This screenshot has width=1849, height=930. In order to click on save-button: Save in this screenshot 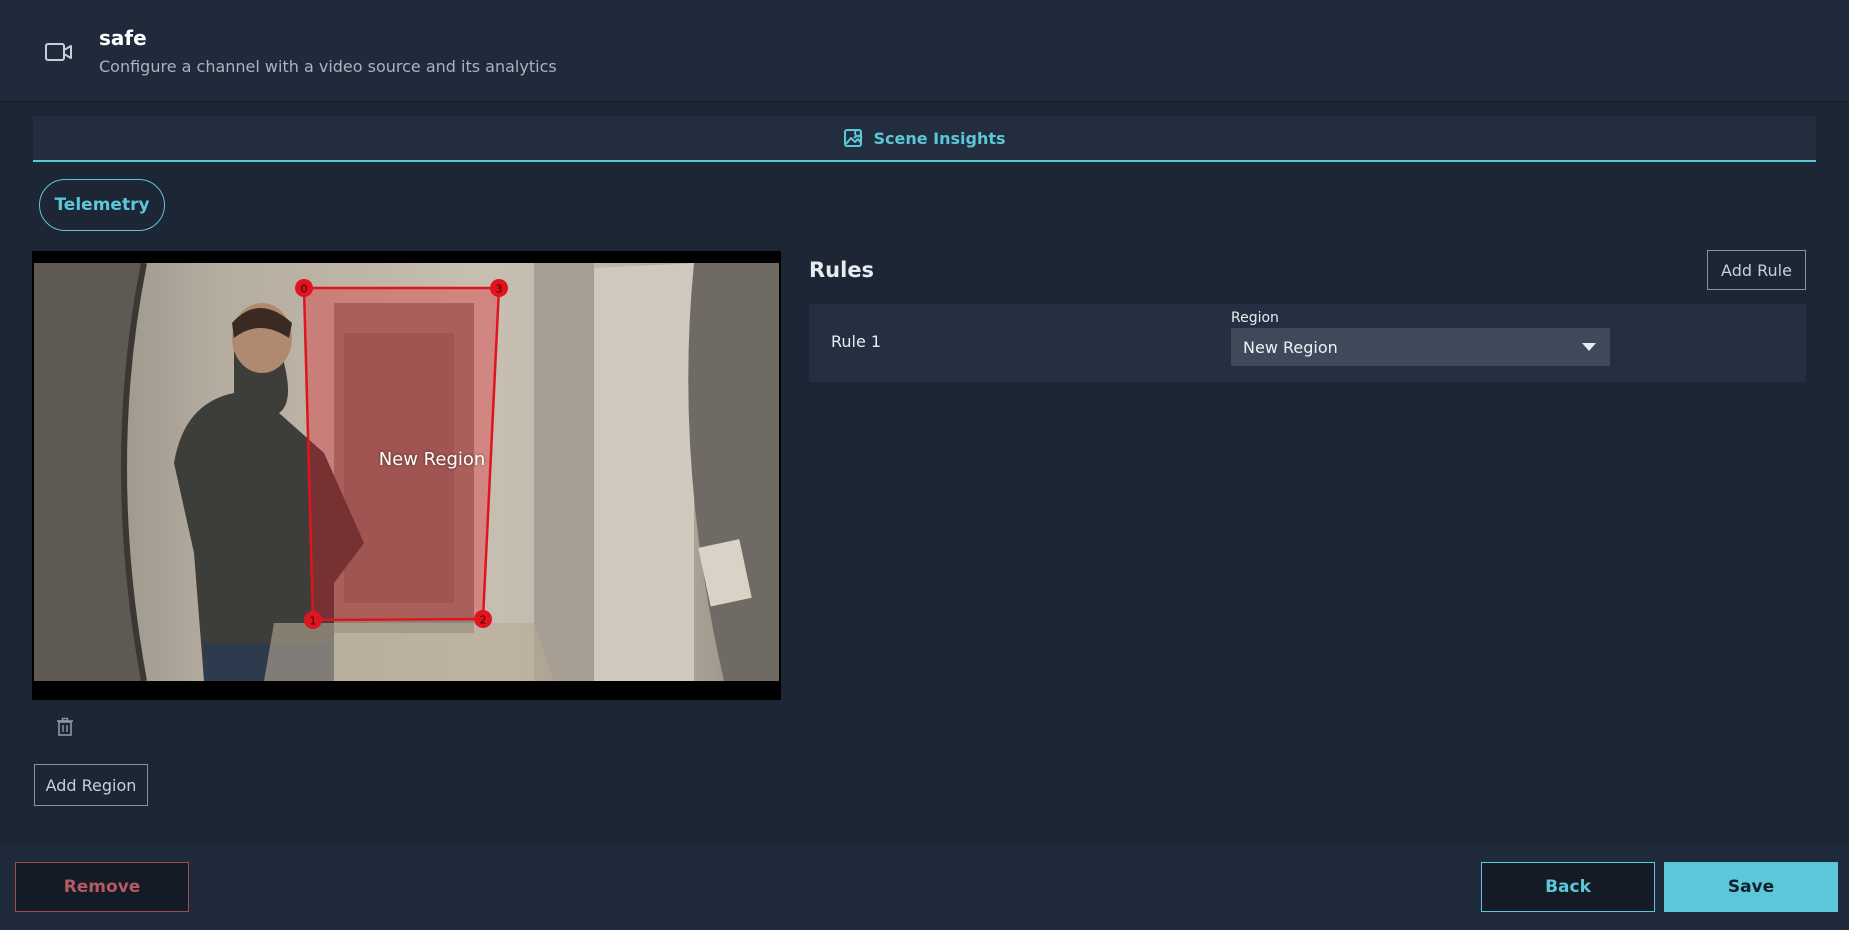, I will do `click(1751, 887)`.